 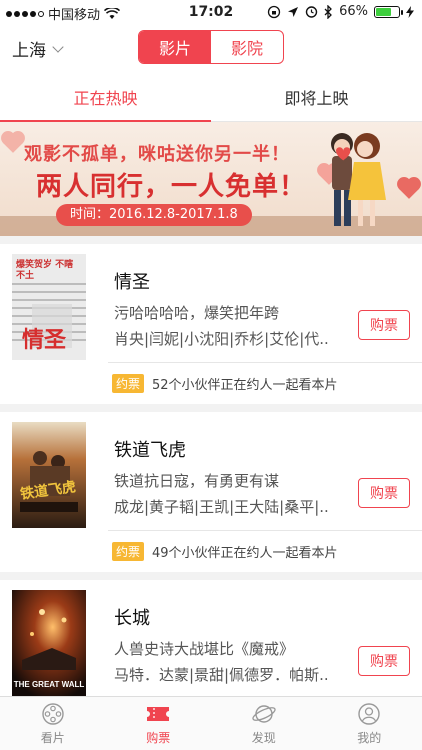 What do you see at coordinates (221, 675) in the screenshot?
I see `movie-cast: 马特．达蒙|景甜|佩德罗．帕斯..` at bounding box center [221, 675].